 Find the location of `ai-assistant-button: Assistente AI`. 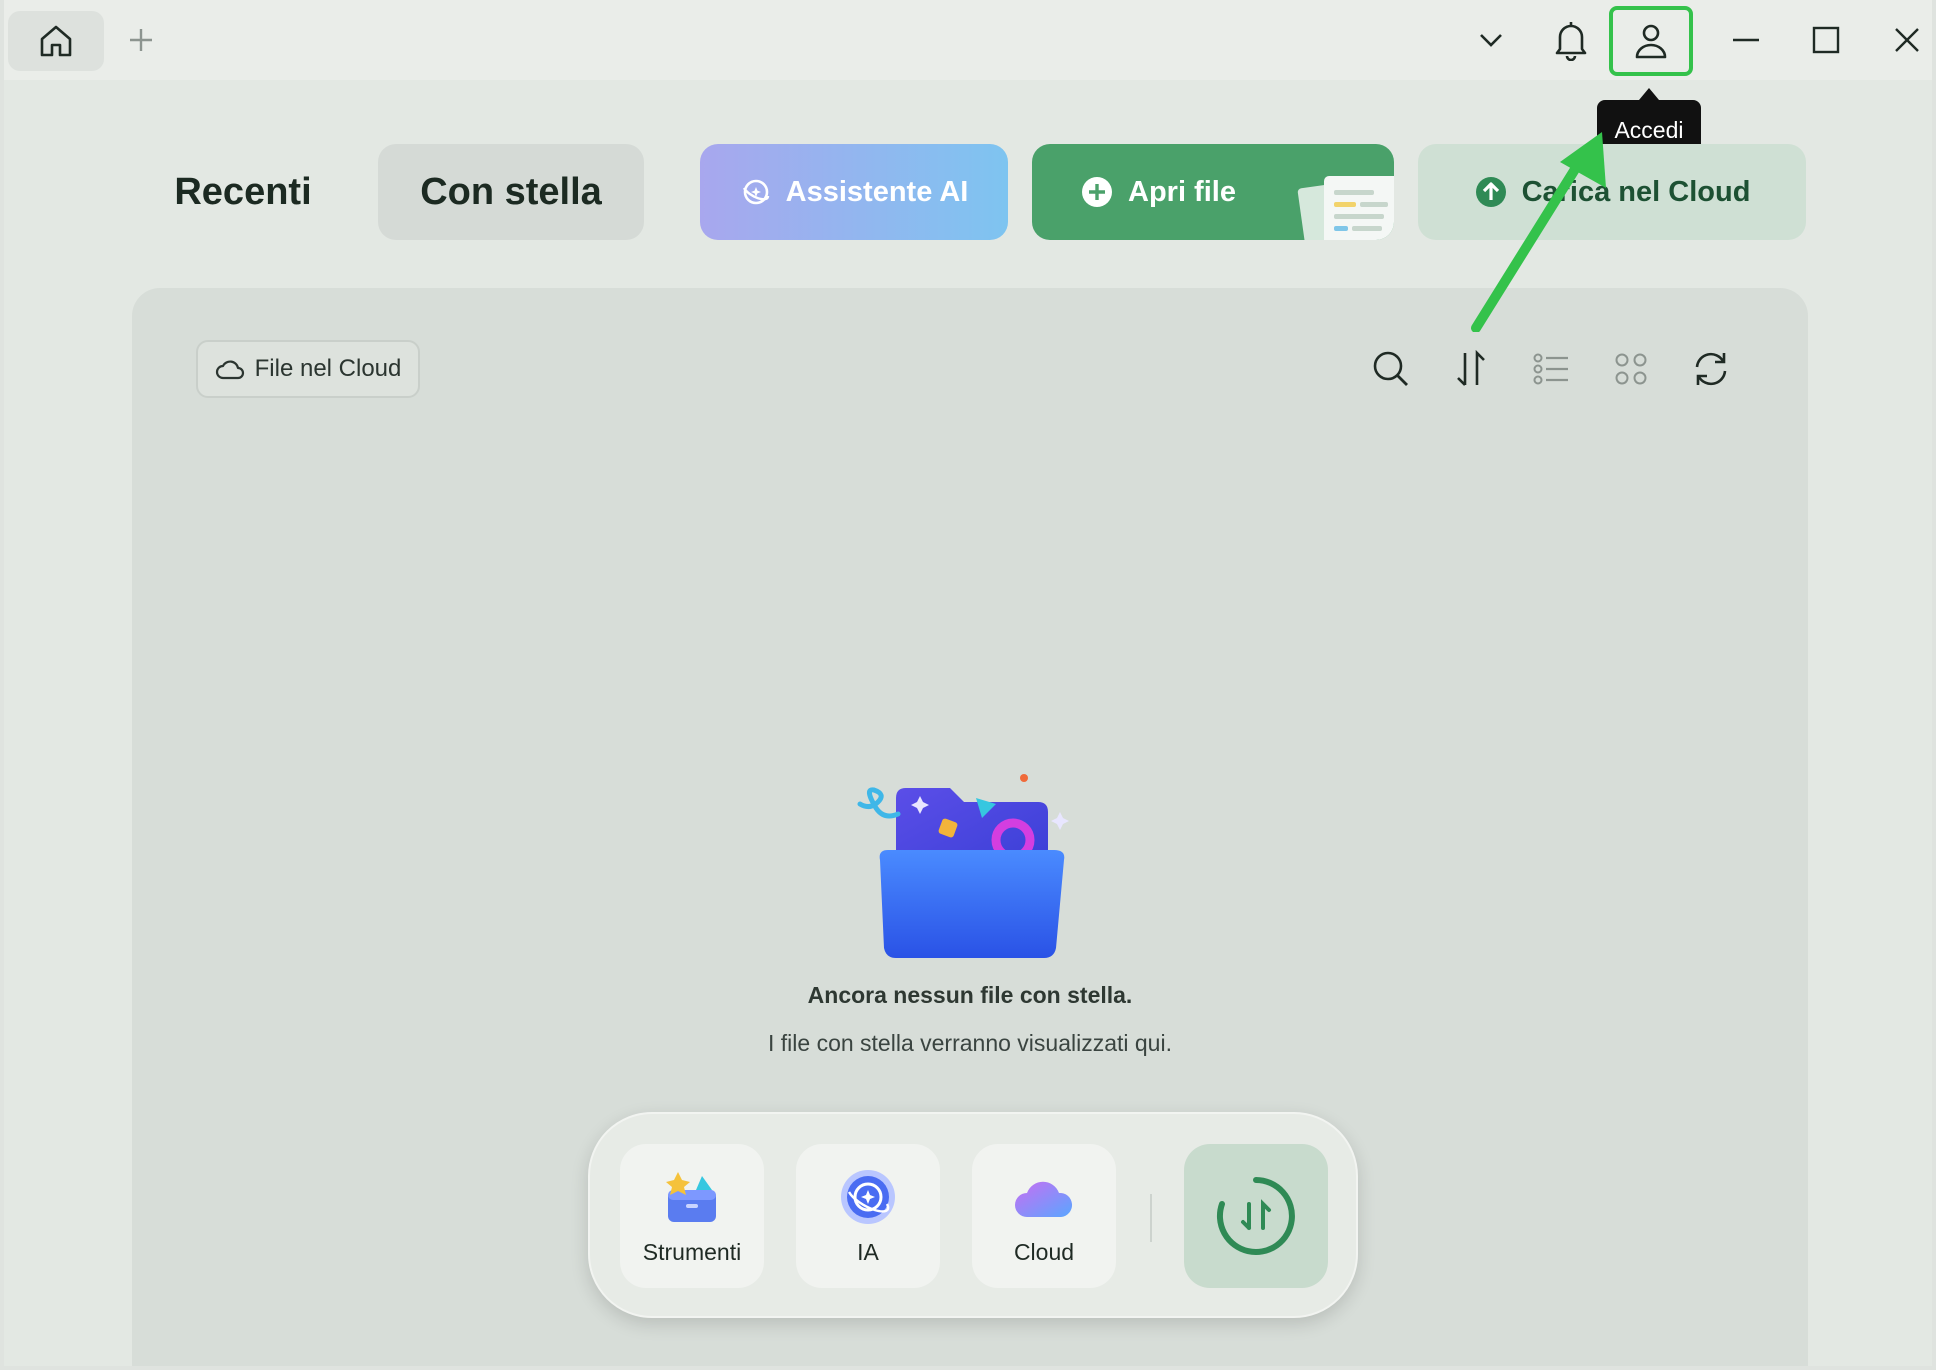

ai-assistant-button: Assistente AI is located at coordinates (854, 192).